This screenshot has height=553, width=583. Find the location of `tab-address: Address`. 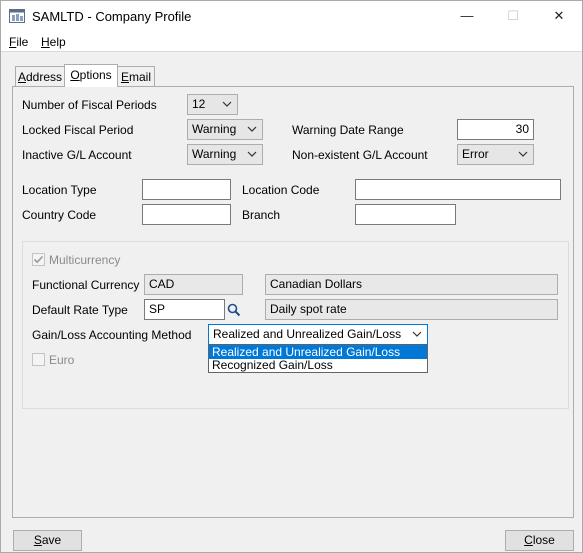

tab-address: Address is located at coordinates (40, 76).